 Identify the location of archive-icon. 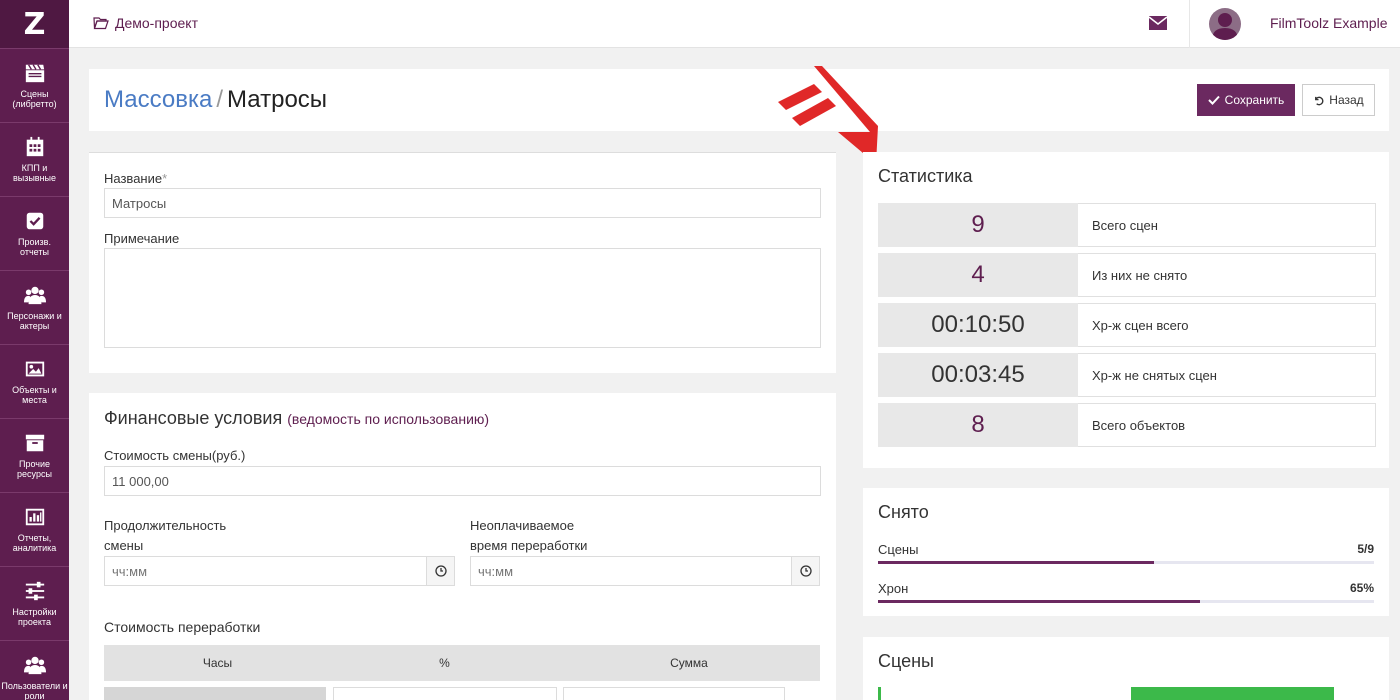
(34, 443).